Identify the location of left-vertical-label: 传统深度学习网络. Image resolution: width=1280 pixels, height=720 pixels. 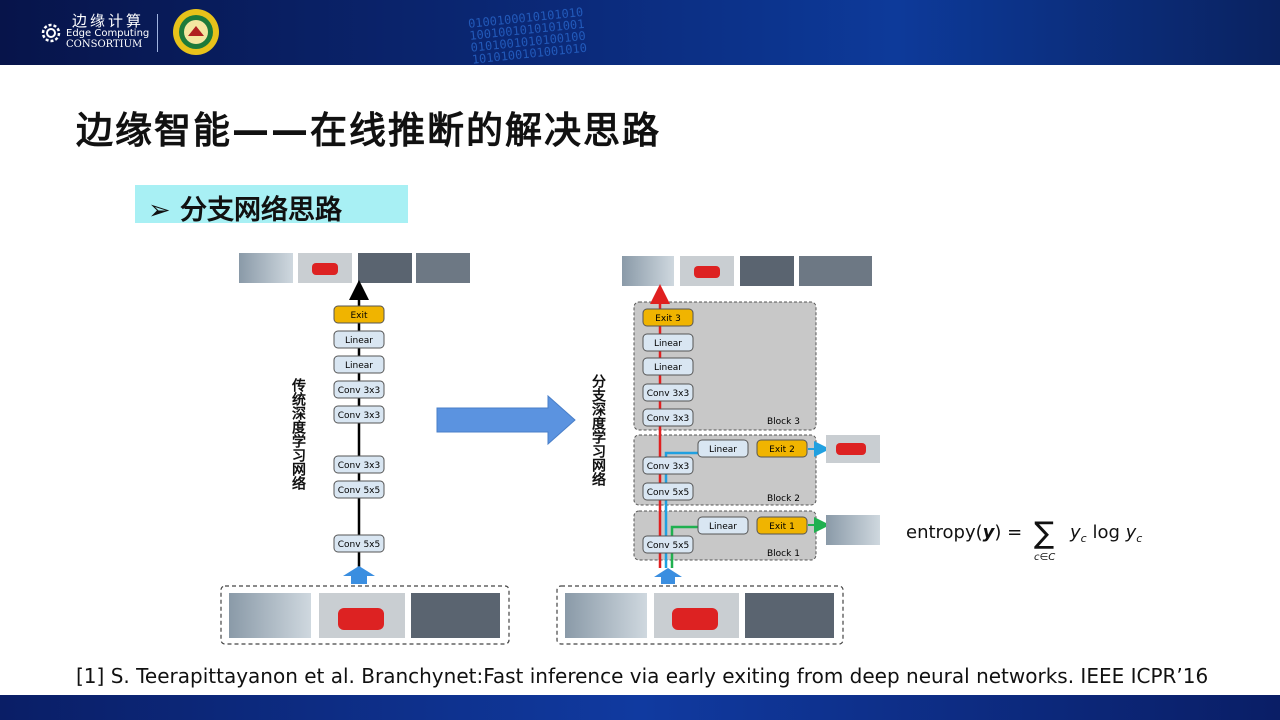
(298, 434).